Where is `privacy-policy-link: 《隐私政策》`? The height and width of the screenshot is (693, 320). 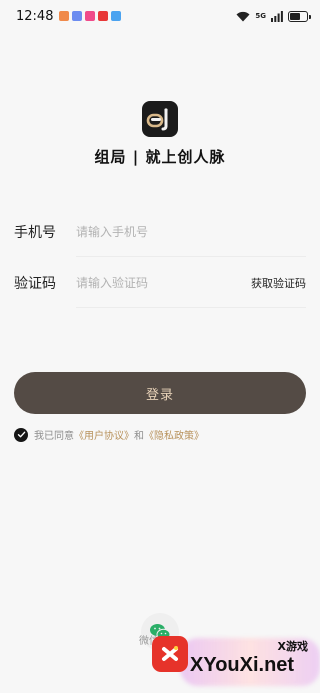
privacy-policy-link: 《隐私政策》 is located at coordinates (174, 434).